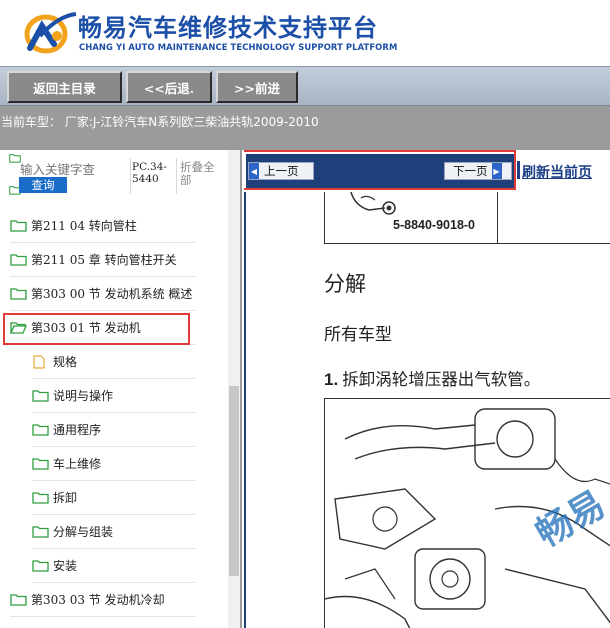  I want to click on forward-button: >>前进, so click(257, 87).